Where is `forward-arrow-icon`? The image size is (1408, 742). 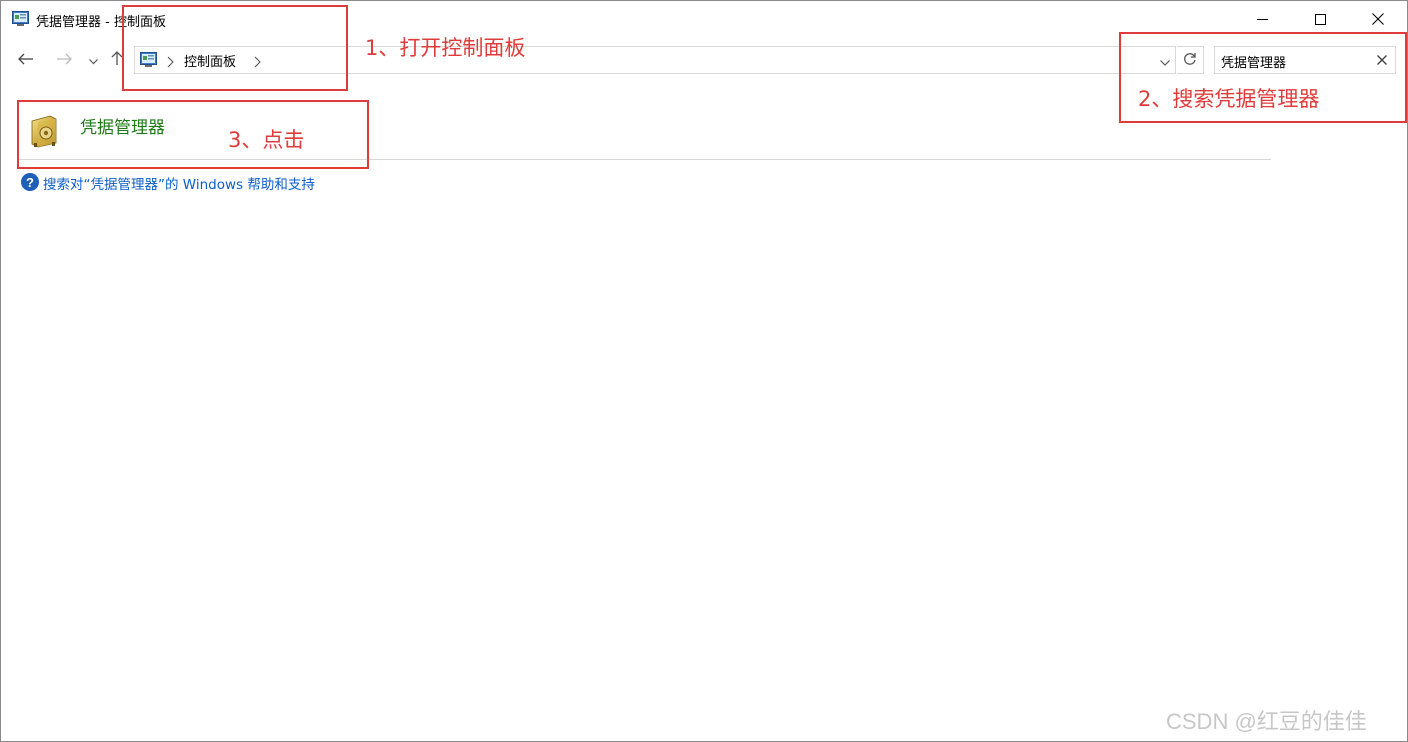 forward-arrow-icon is located at coordinates (64, 59).